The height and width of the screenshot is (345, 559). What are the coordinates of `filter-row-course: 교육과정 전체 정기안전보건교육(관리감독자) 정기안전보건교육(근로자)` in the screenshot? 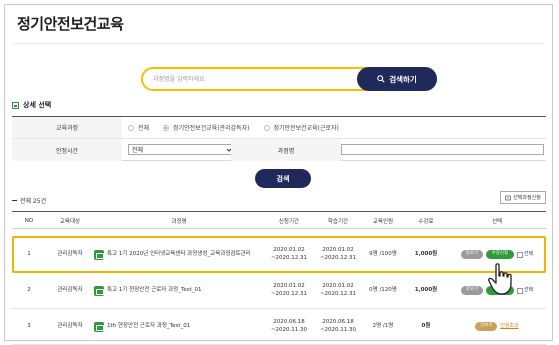 It's located at (279, 128).